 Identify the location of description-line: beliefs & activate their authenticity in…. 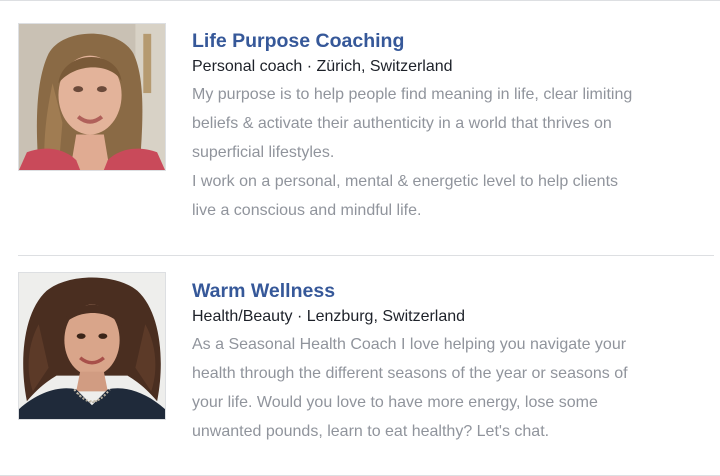
(402, 123).